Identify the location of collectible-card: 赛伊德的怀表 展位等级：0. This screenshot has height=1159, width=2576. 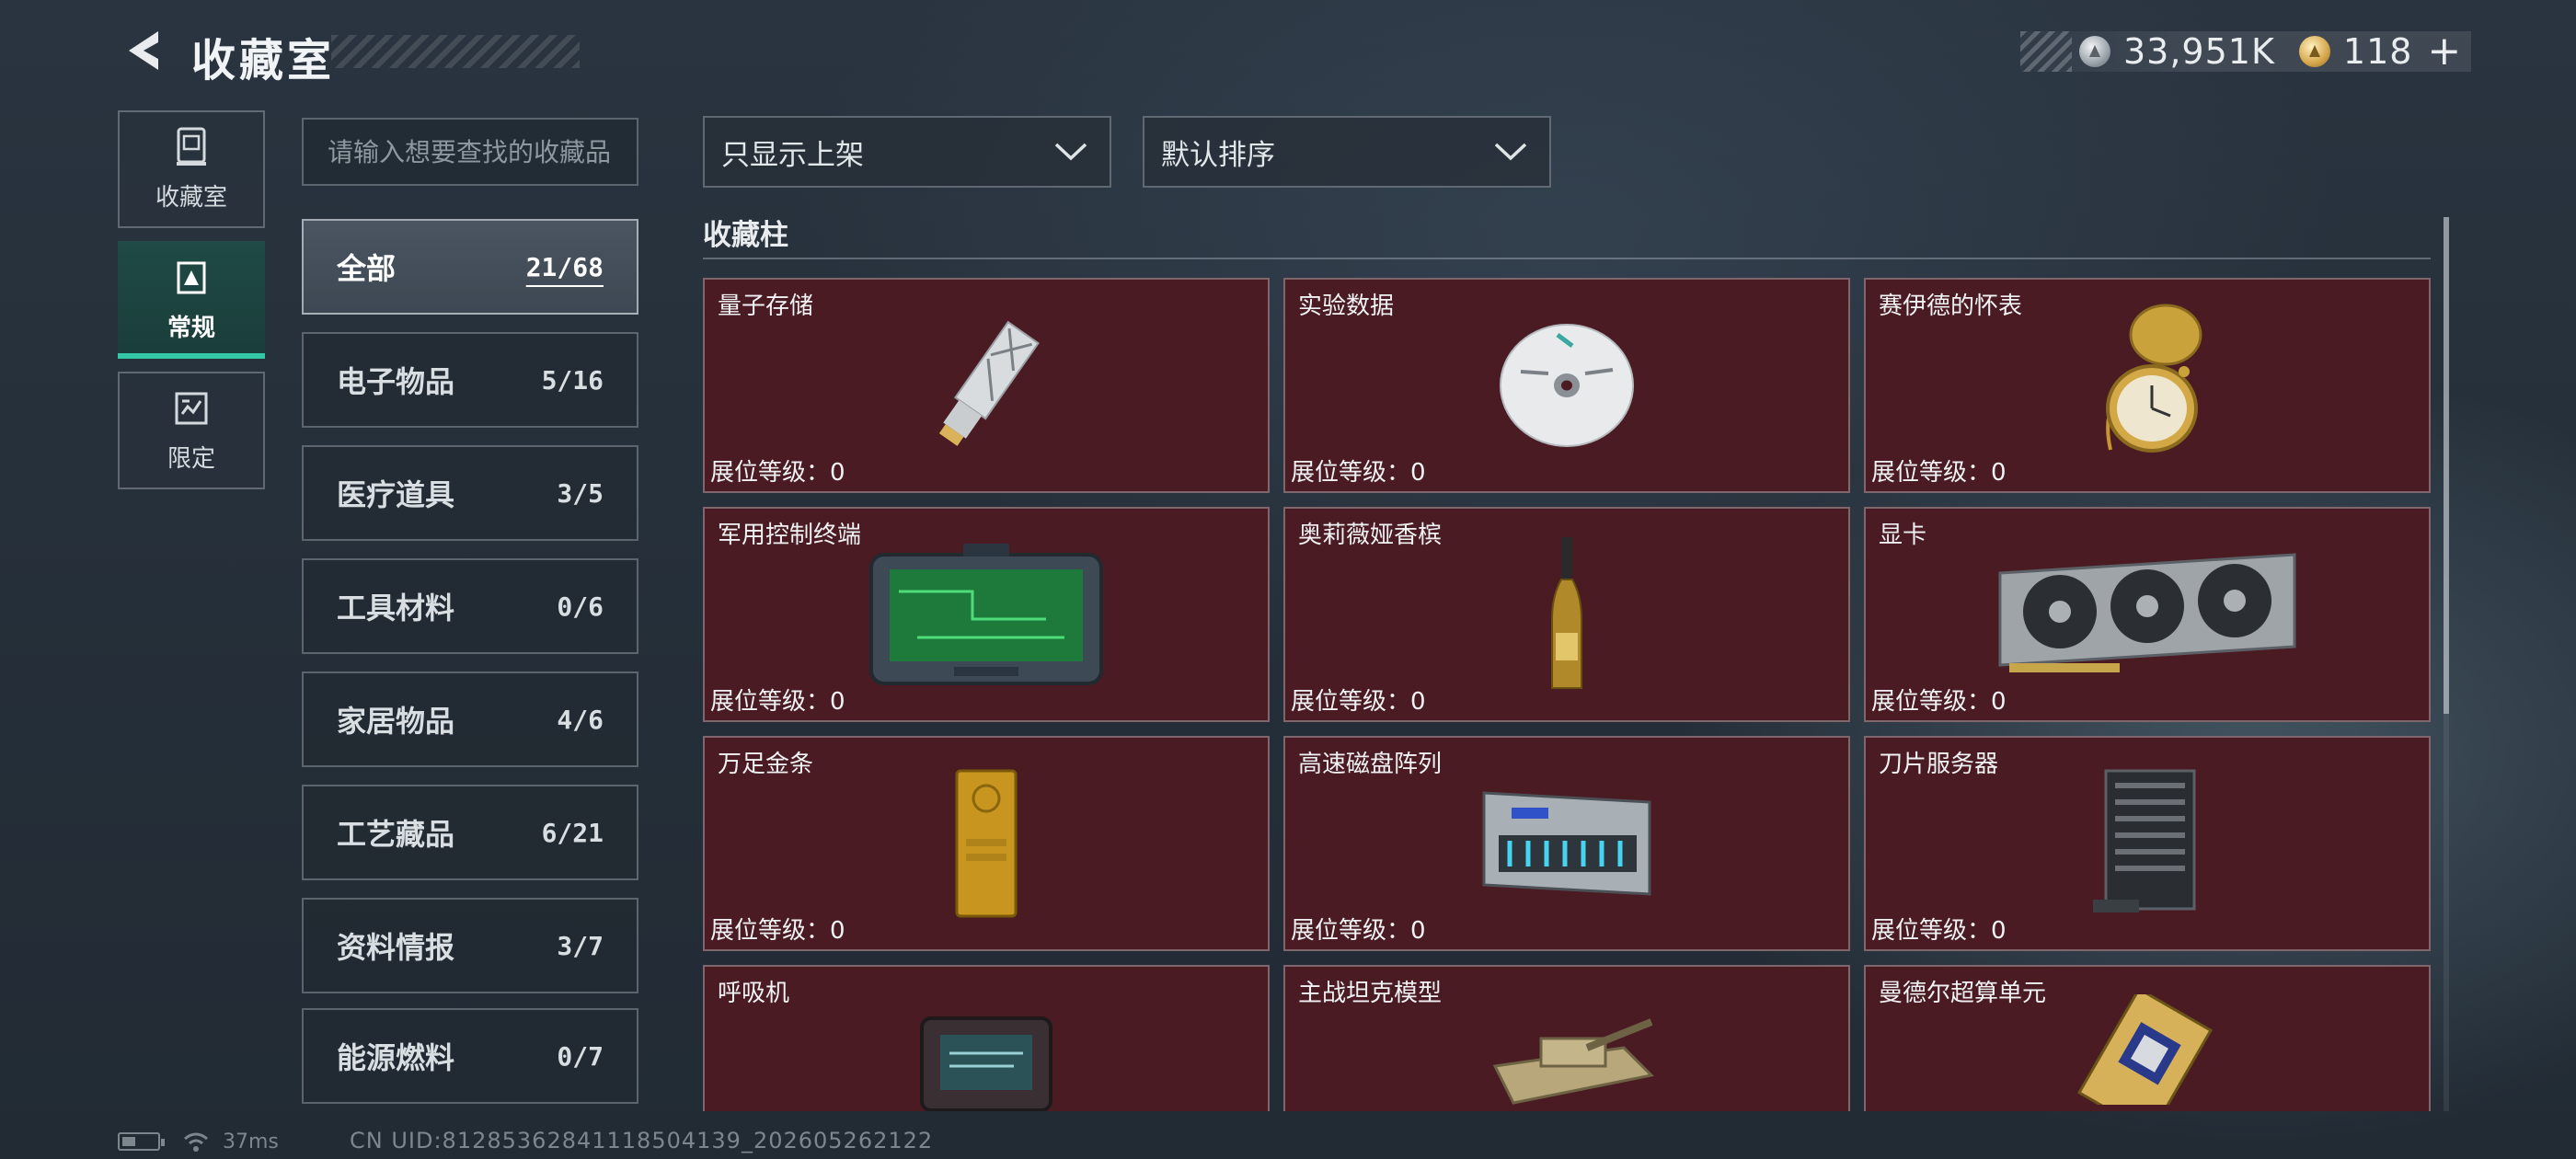
(2147, 385).